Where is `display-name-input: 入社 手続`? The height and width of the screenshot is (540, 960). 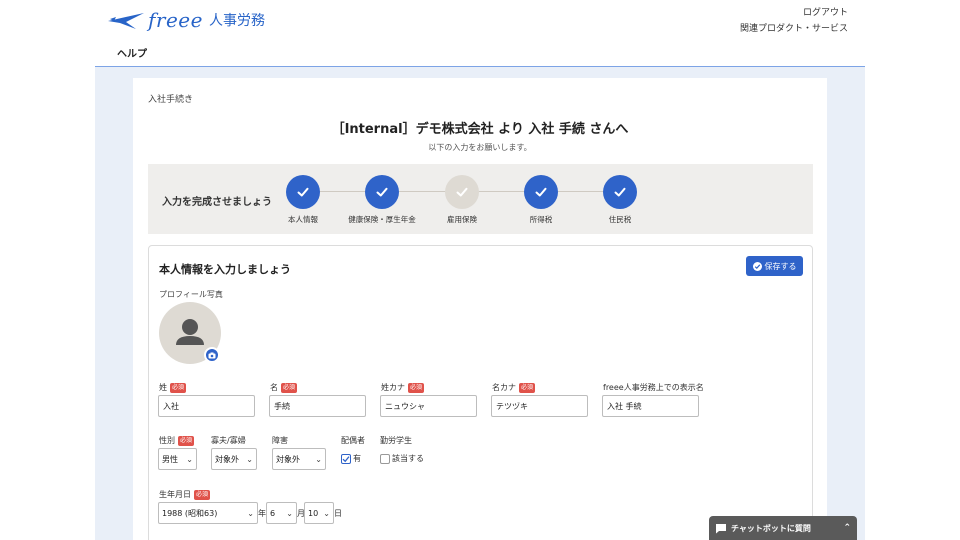
display-name-input: 入社 手続 is located at coordinates (650, 406).